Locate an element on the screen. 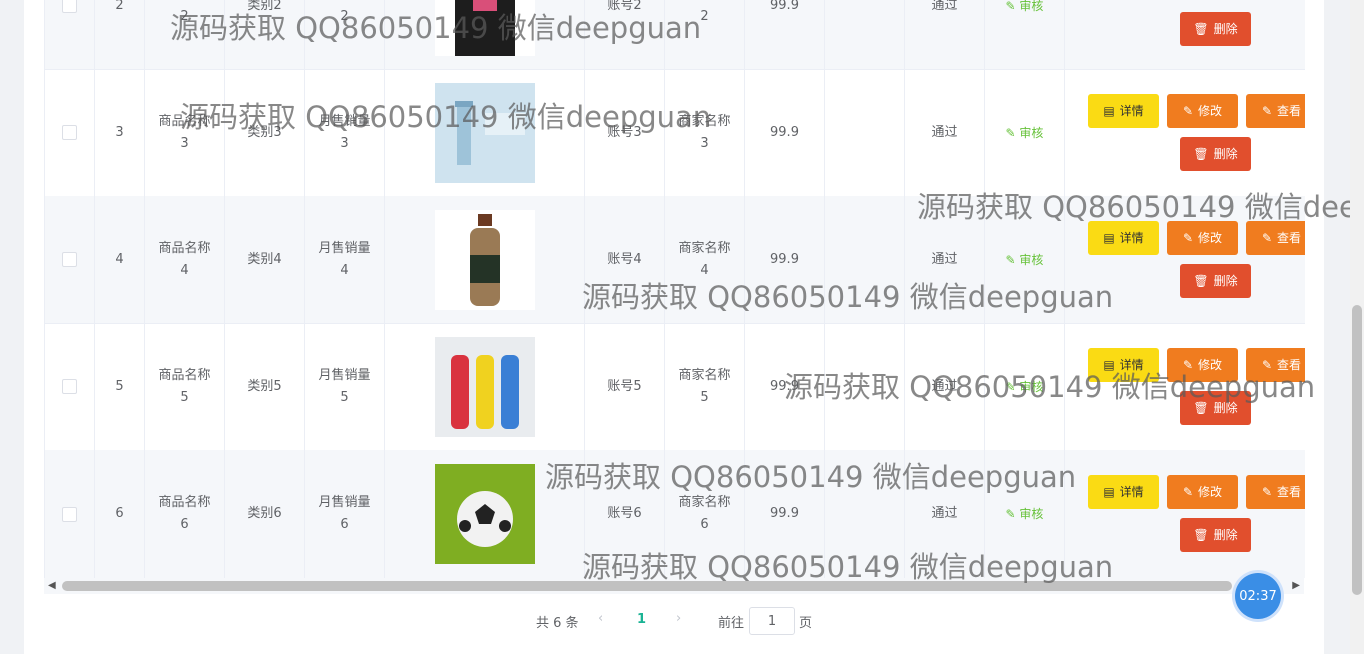 The height and width of the screenshot is (654, 1364). recording-timer: 02:37 is located at coordinates (1258, 596).